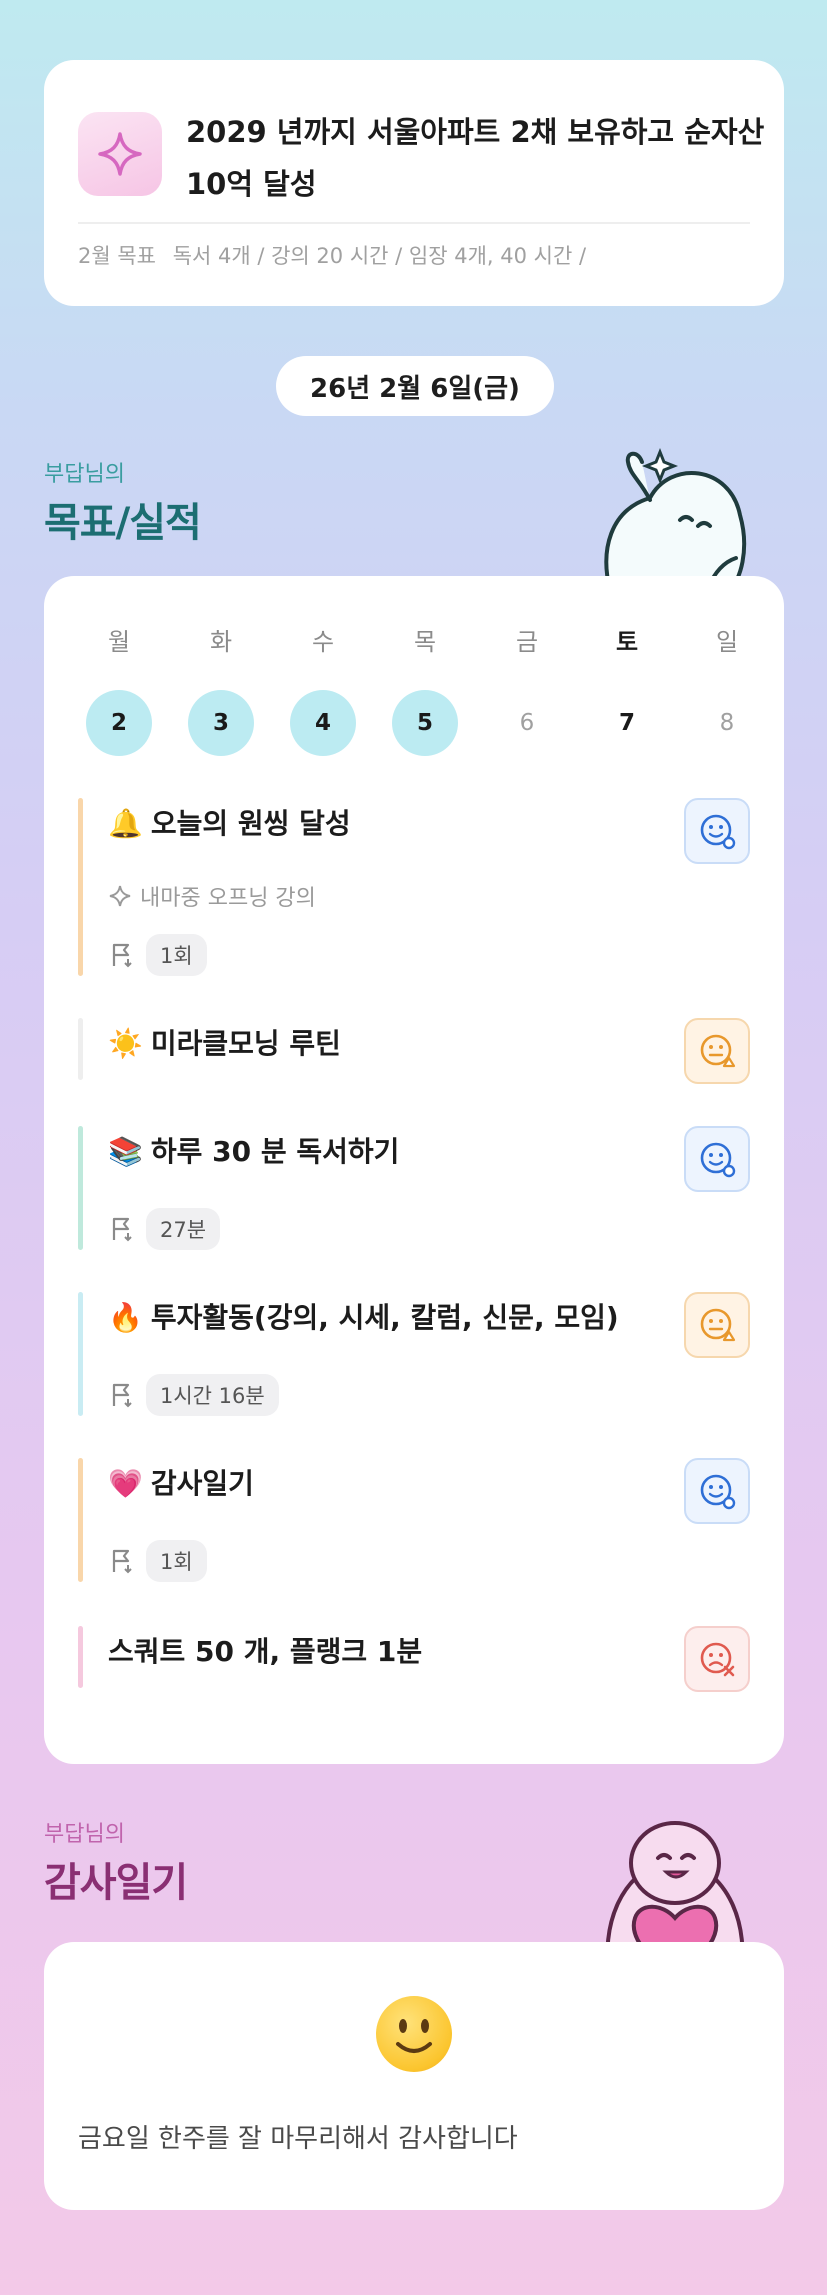 This screenshot has width=827, height=2295. I want to click on record-chip: 1시간 16분, so click(212, 1395).